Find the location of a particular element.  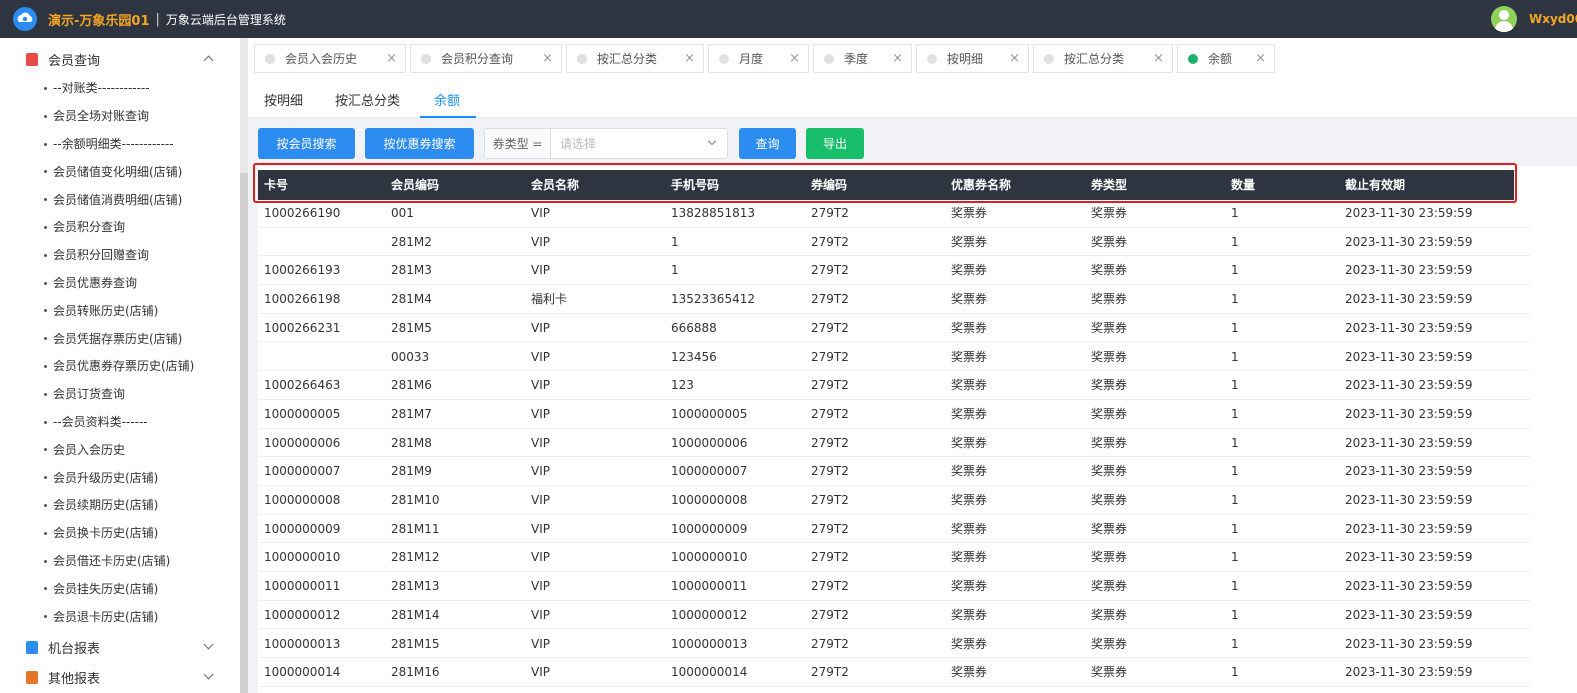

query-button: 查询 is located at coordinates (767, 143).